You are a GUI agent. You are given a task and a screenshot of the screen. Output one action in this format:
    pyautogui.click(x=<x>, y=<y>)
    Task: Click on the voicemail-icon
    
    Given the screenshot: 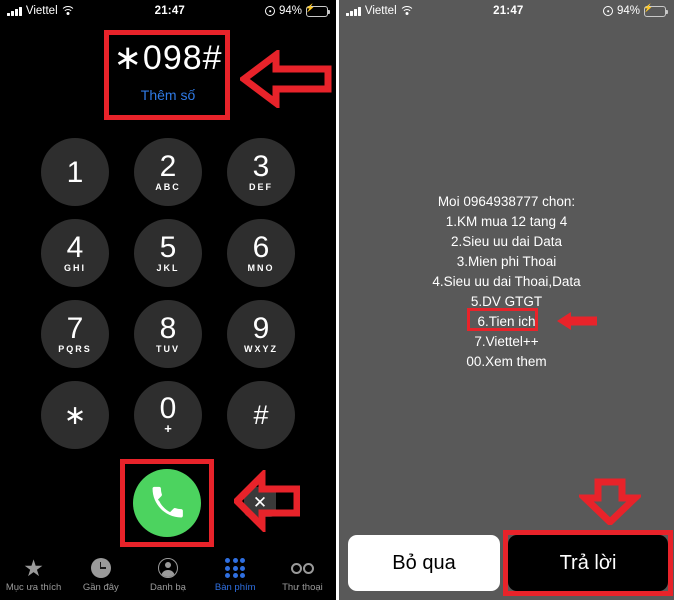 What is the action you would take?
    pyautogui.click(x=302, y=568)
    